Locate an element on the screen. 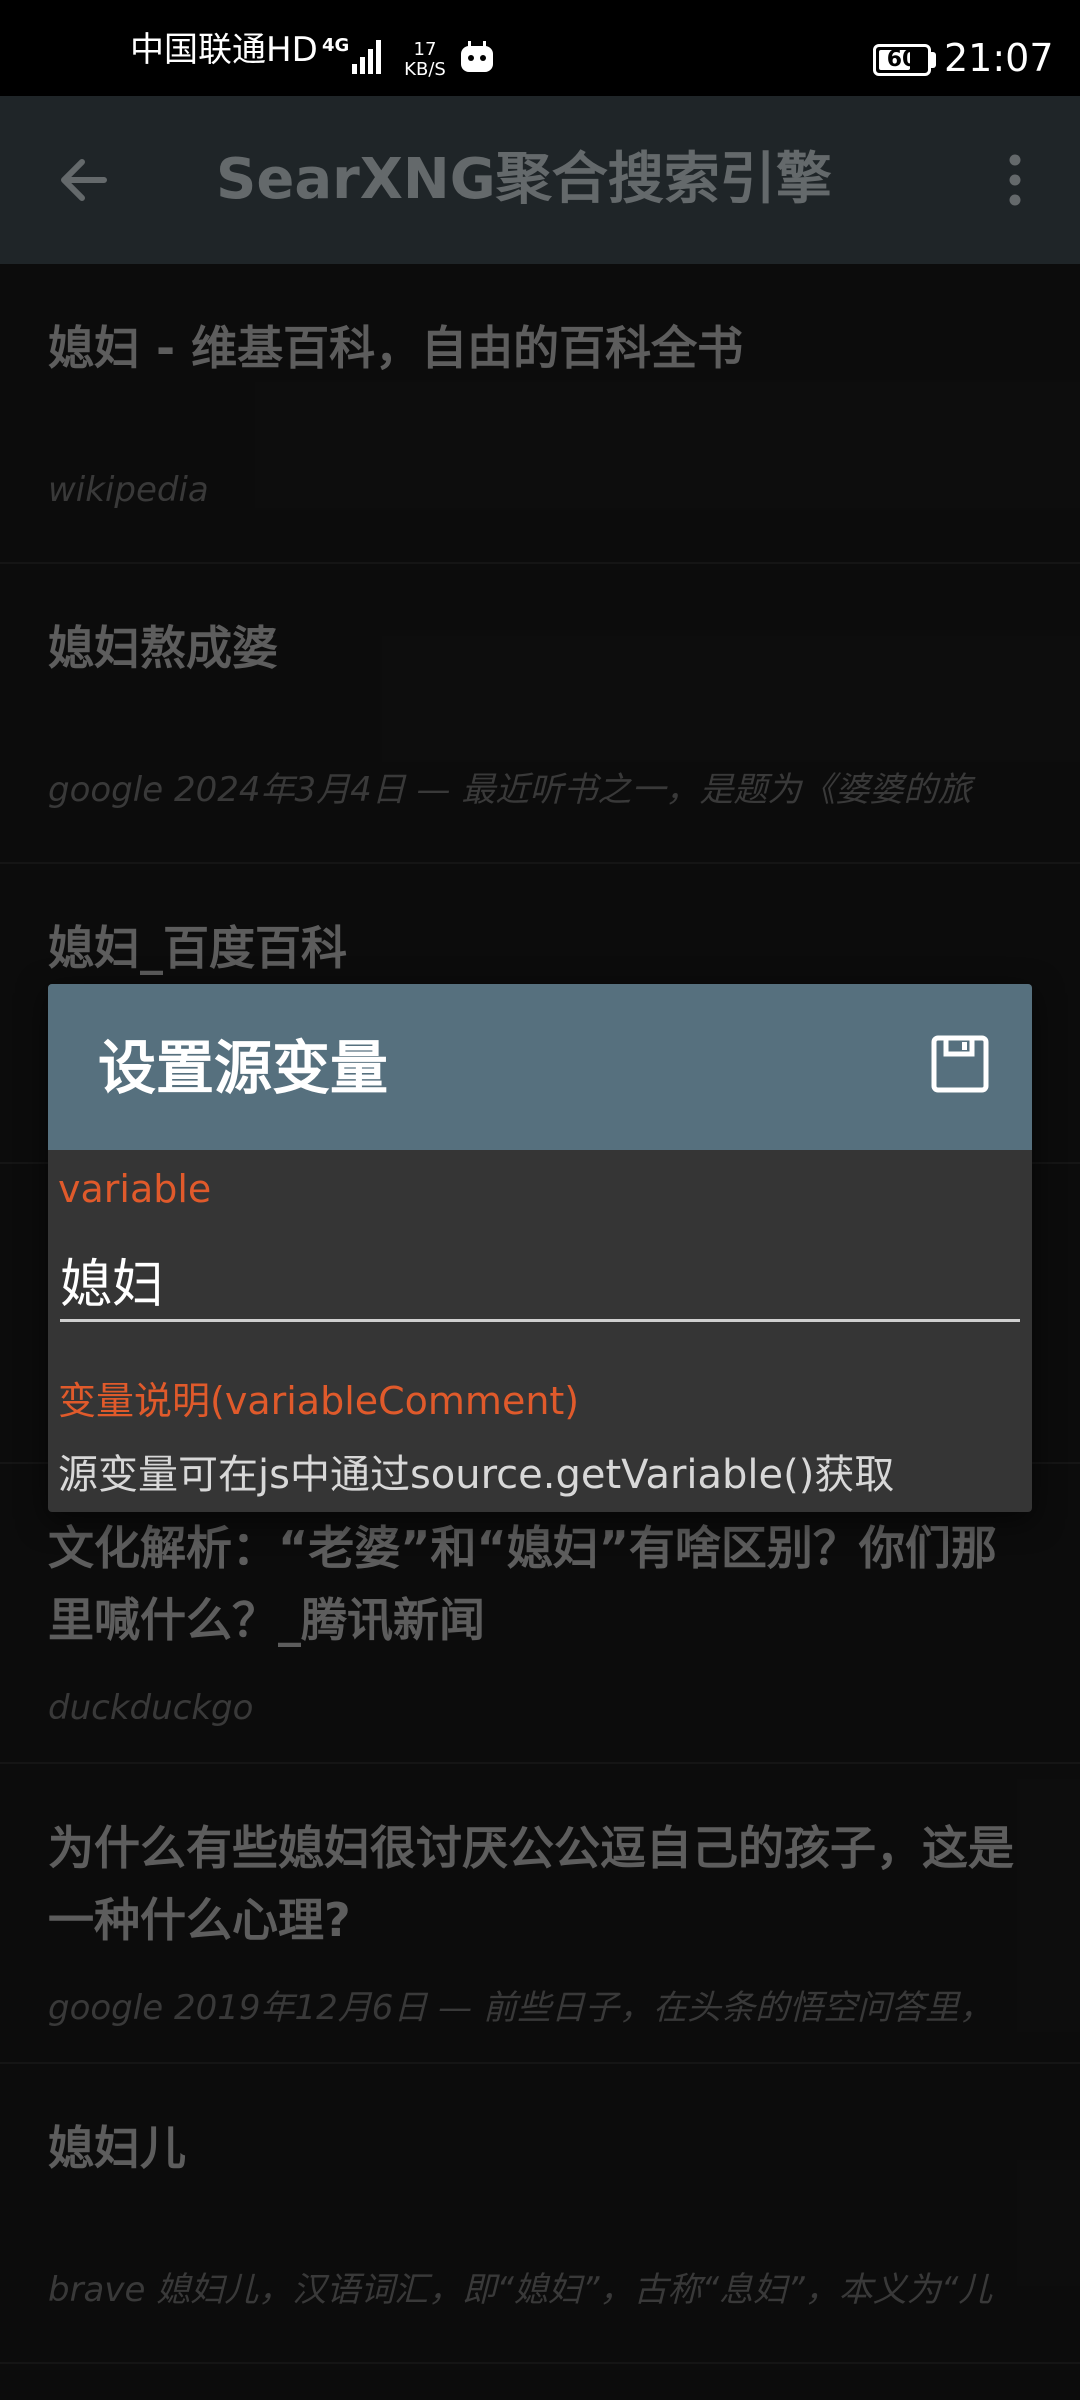  battery-level: 60 is located at coordinates (902, 59).